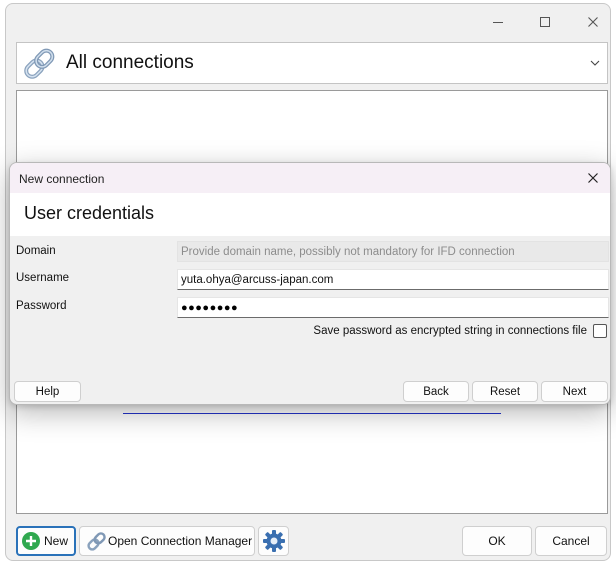 The image size is (616, 564). What do you see at coordinates (180, 541) in the screenshot?
I see `open-connection-manager-label: Open Connection Manager` at bounding box center [180, 541].